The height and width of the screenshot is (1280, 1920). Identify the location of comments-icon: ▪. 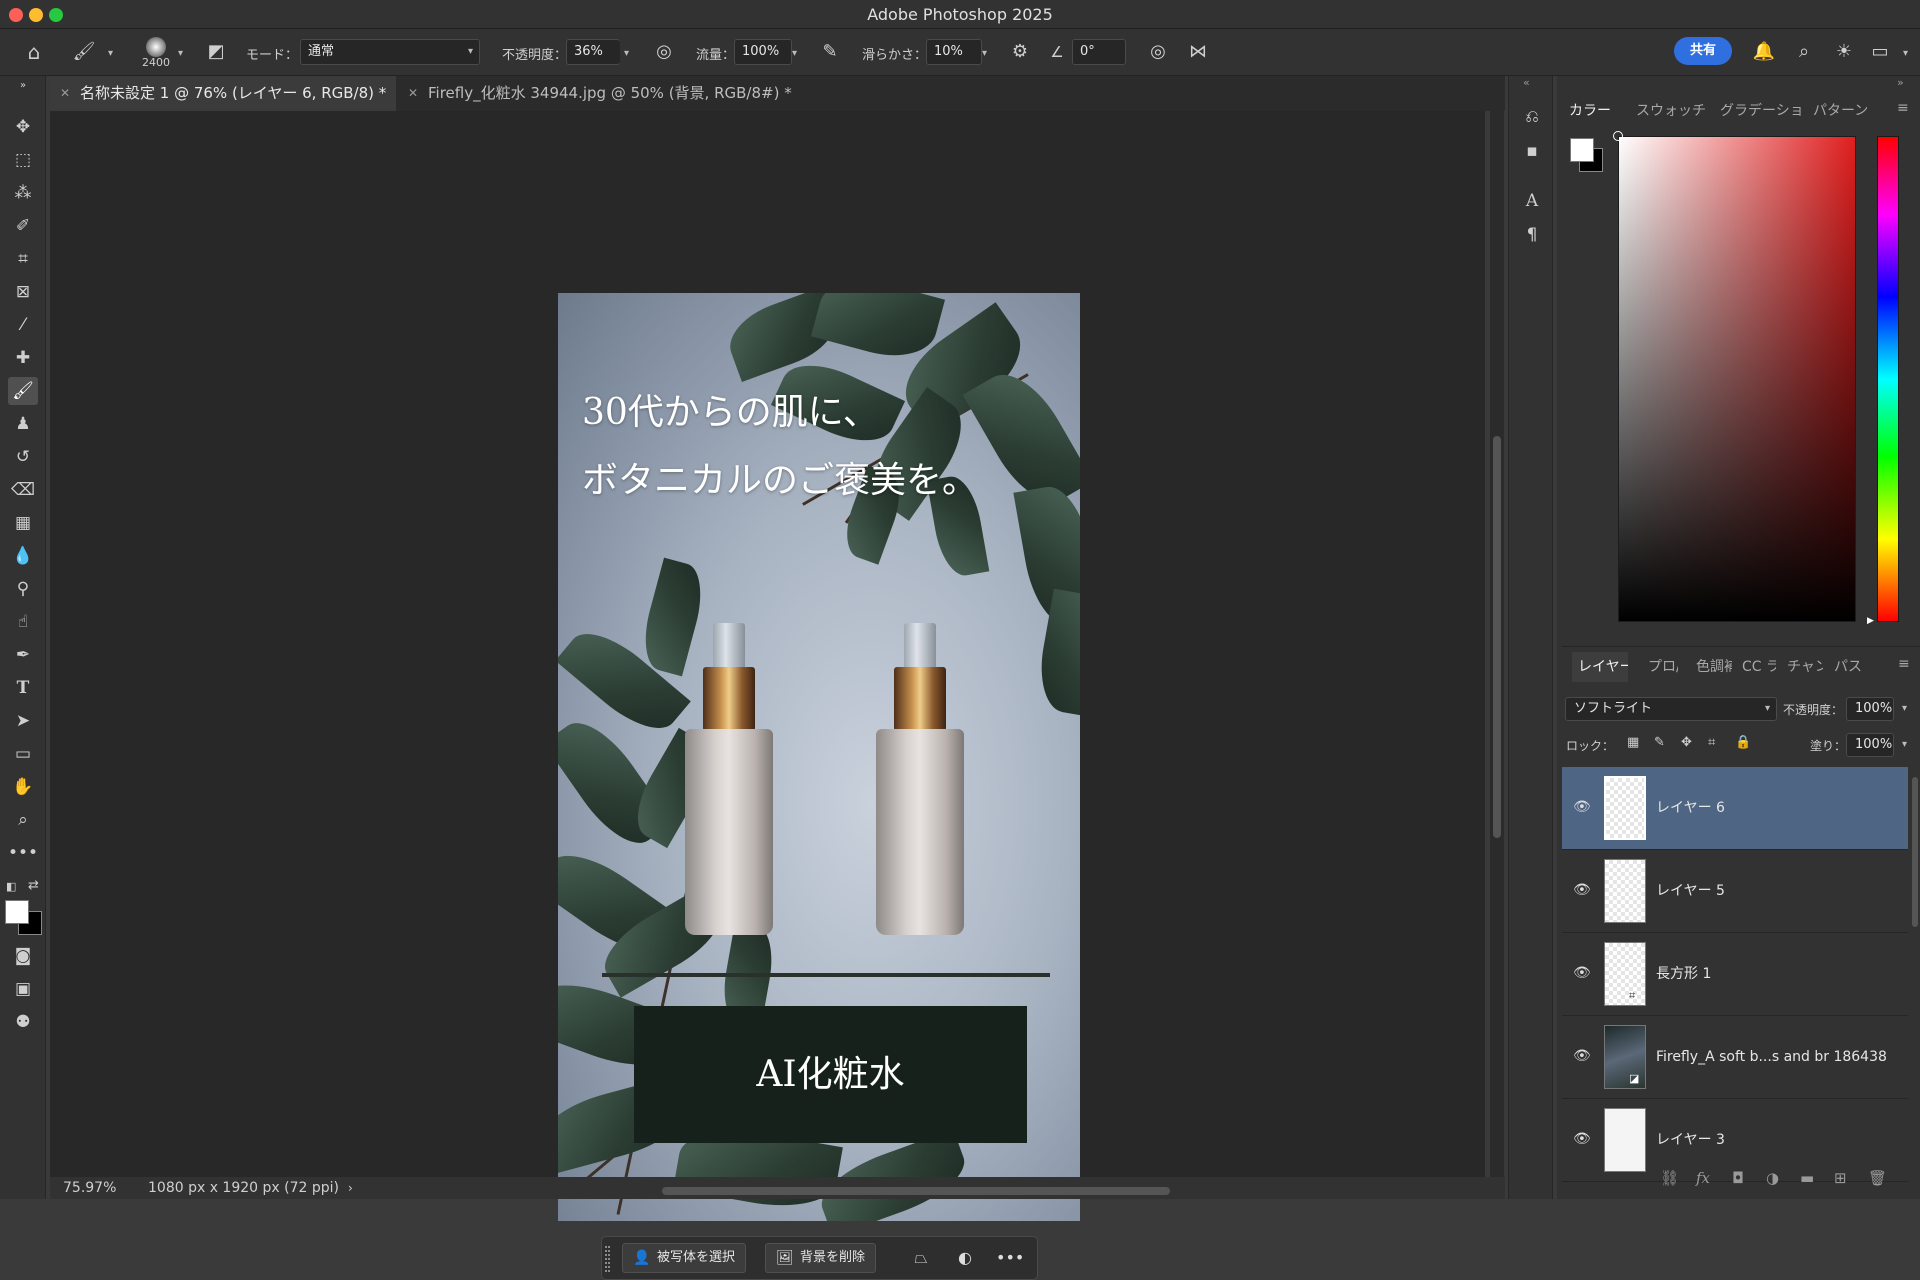
(1532, 151).